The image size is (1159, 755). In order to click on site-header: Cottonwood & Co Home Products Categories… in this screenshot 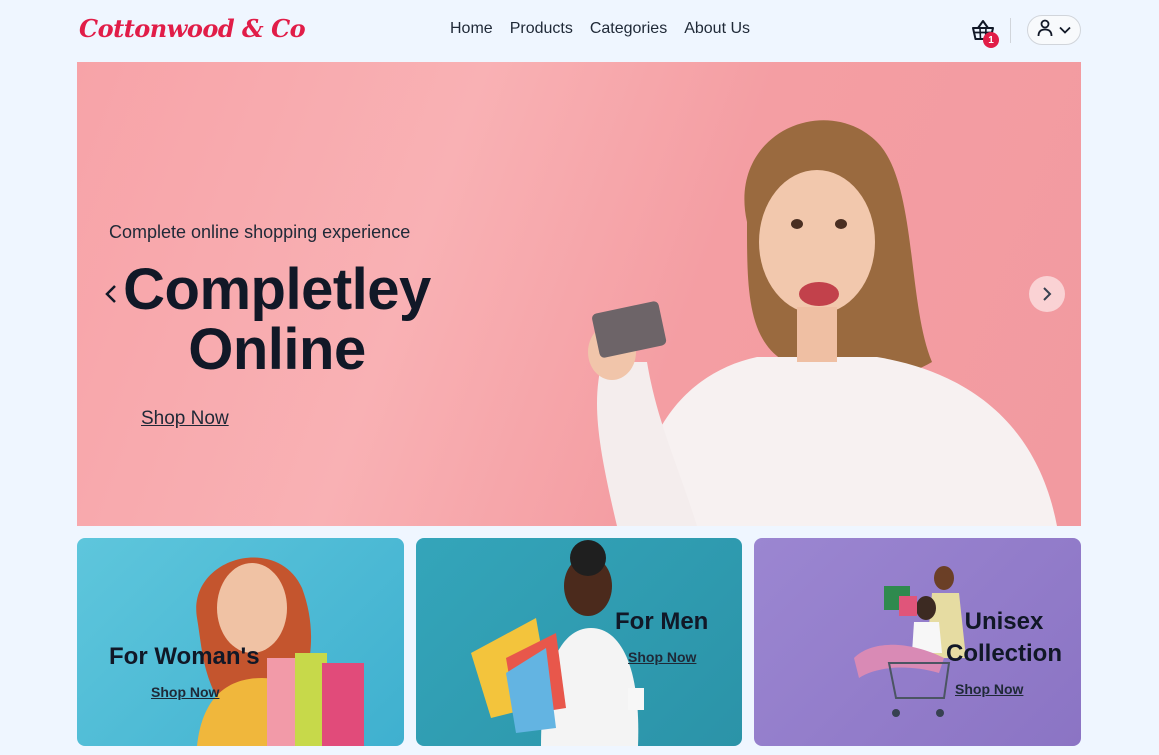, I will do `click(579, 31)`.